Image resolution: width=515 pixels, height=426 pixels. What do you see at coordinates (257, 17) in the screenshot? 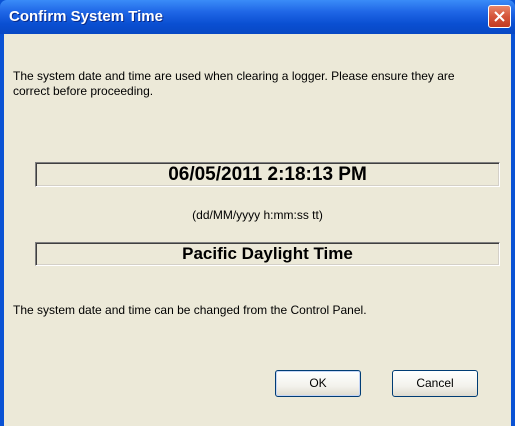
I see `title-bar: Confirm System Time` at bounding box center [257, 17].